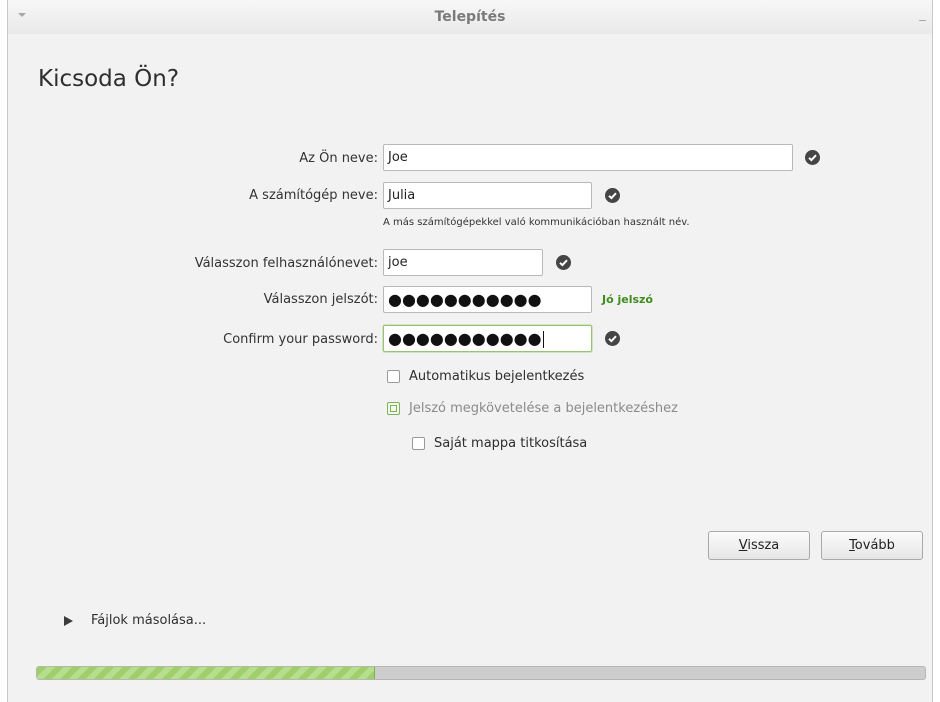  Describe the element at coordinates (398, 262) in the screenshot. I see `username-value: joe` at that location.